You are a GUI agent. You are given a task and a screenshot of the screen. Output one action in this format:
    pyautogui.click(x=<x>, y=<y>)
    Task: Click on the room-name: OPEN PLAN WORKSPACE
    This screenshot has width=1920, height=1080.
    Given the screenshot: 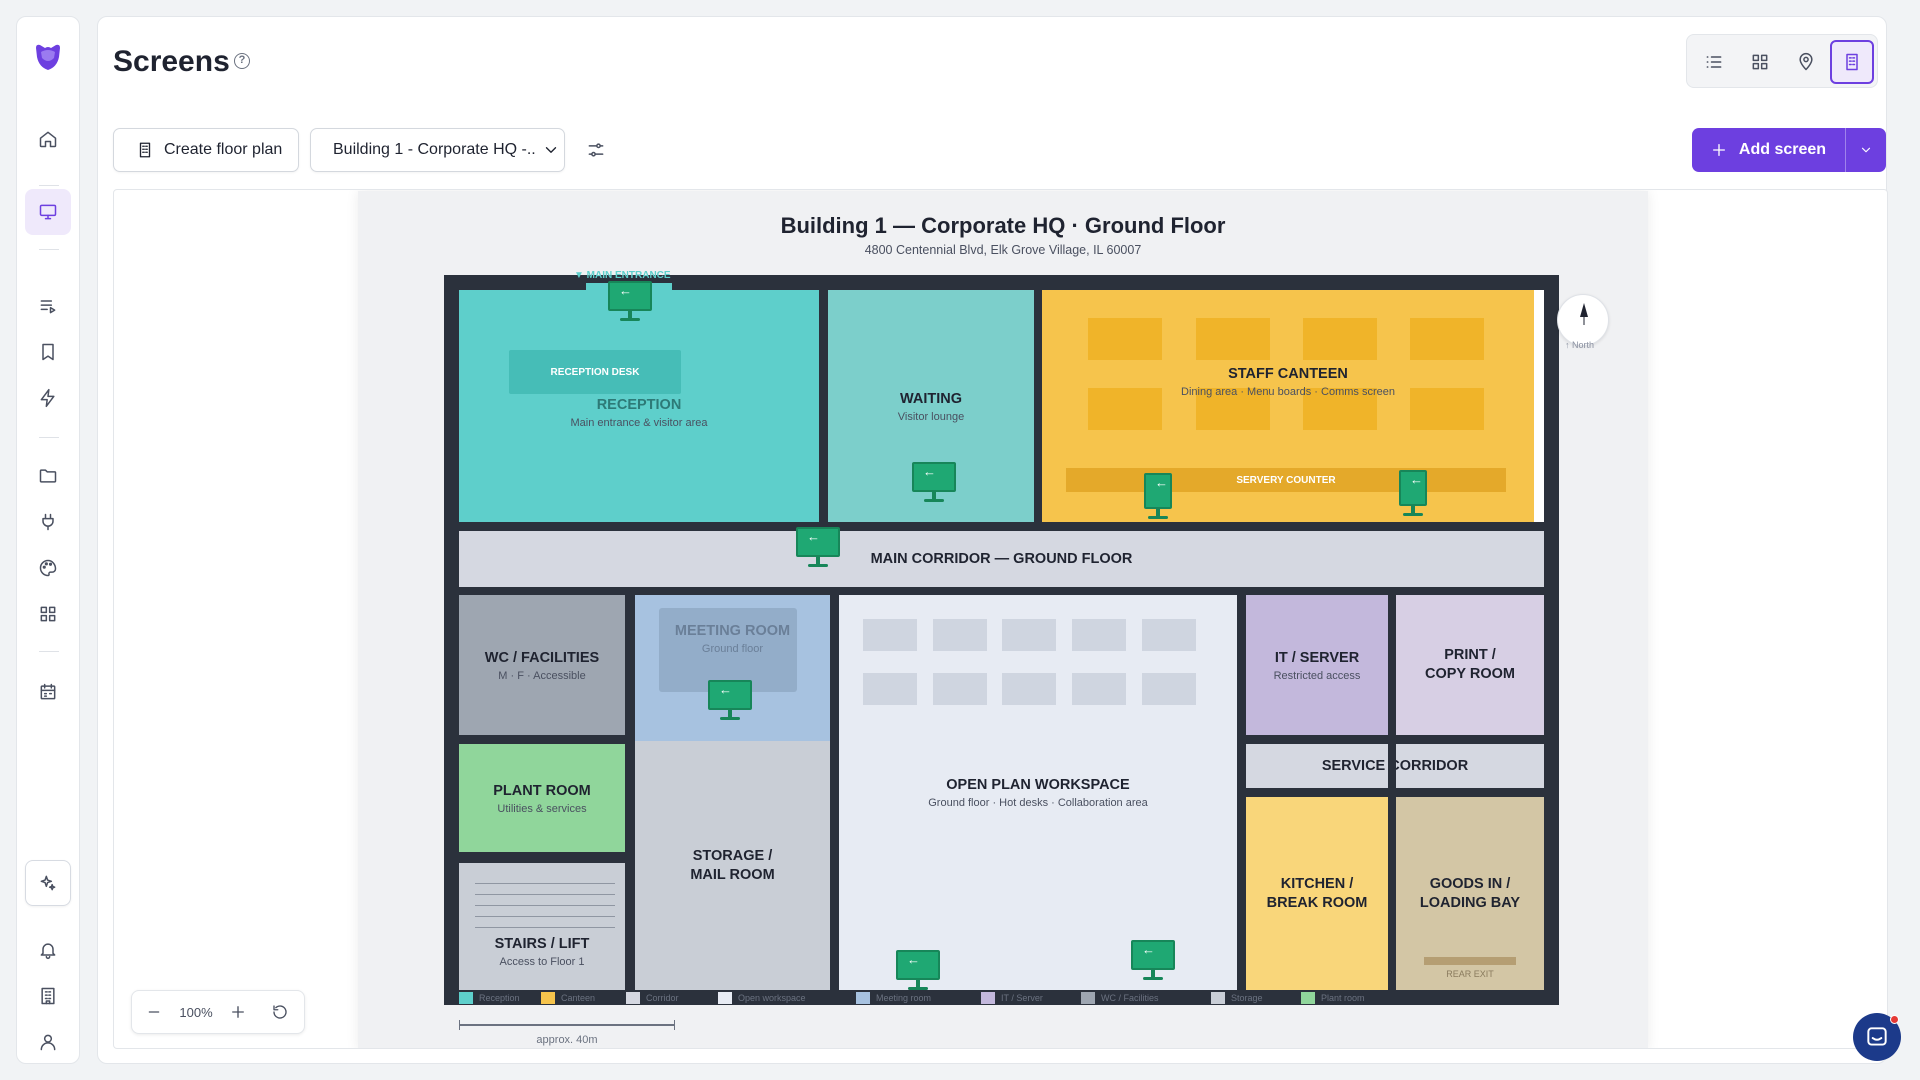 What is the action you would take?
    pyautogui.click(x=1038, y=785)
    